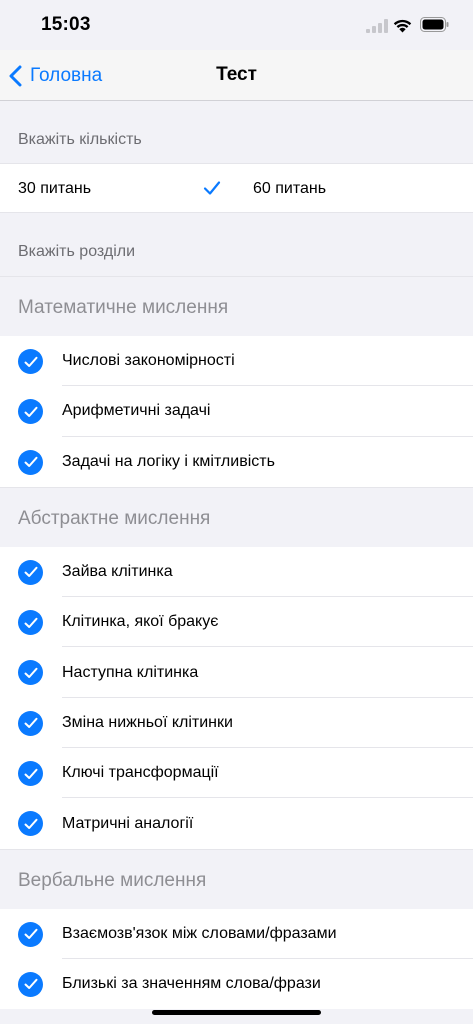 The width and height of the screenshot is (473, 1024). What do you see at coordinates (148, 361) in the screenshot?
I see `list-item-label: Числові закономірності` at bounding box center [148, 361].